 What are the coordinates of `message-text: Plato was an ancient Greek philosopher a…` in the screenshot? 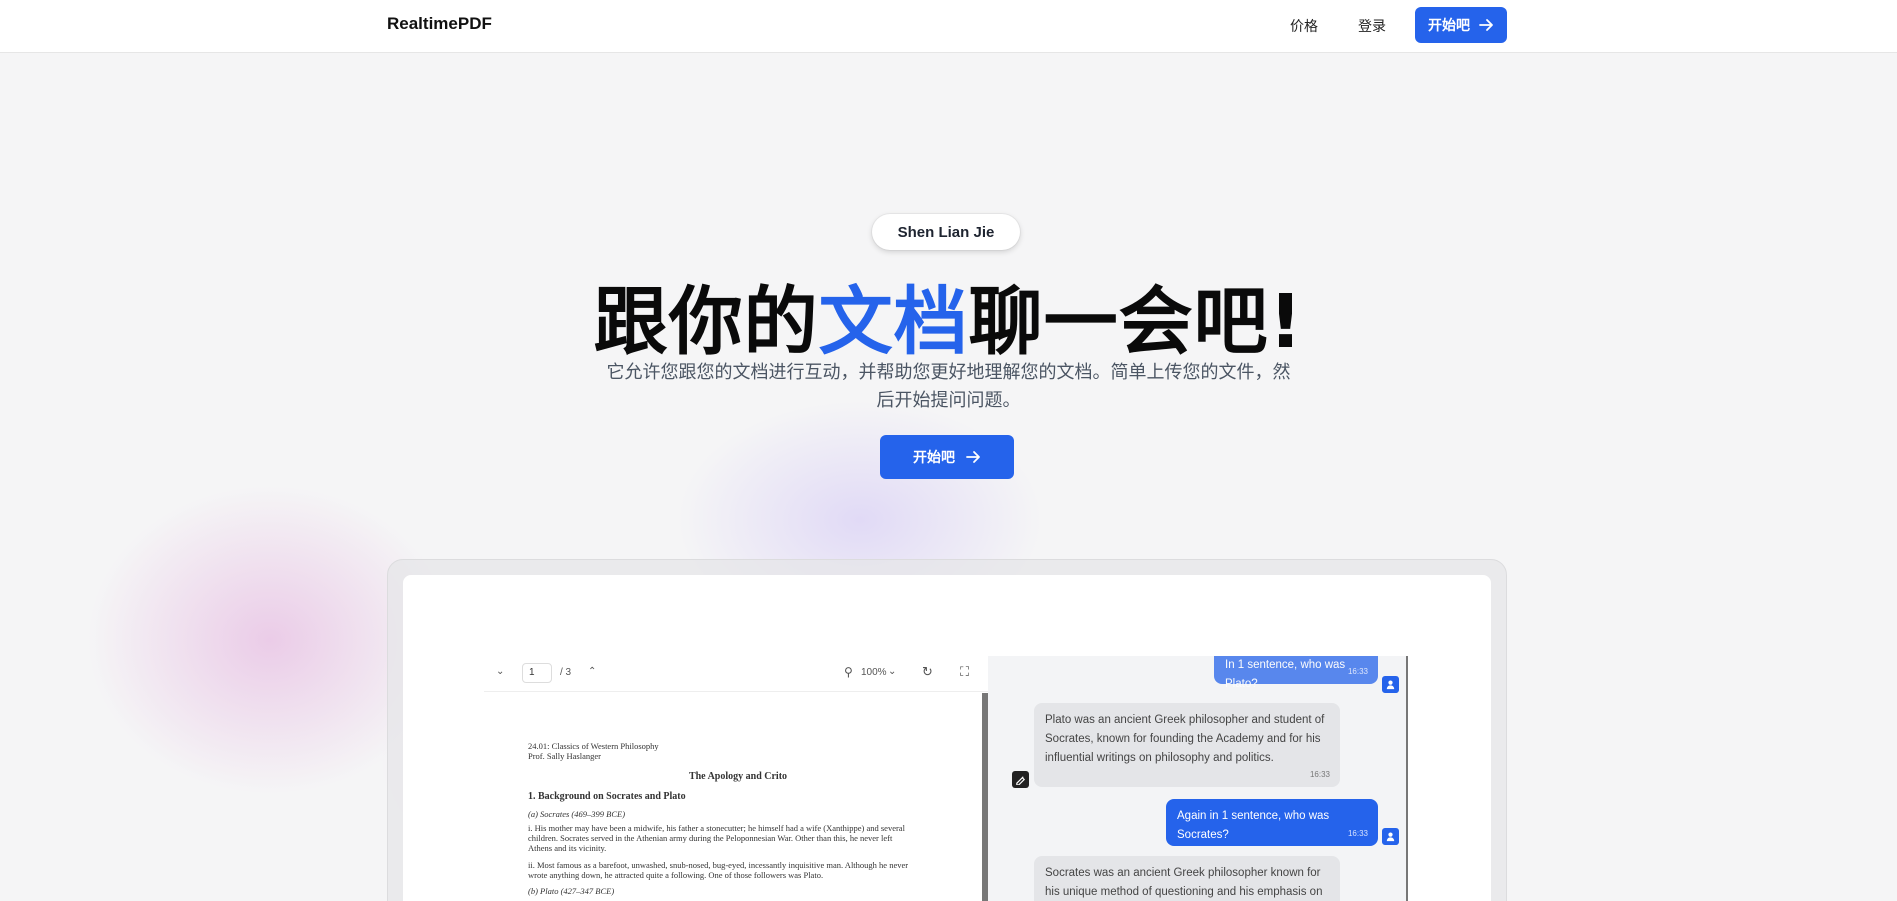 It's located at (1185, 739).